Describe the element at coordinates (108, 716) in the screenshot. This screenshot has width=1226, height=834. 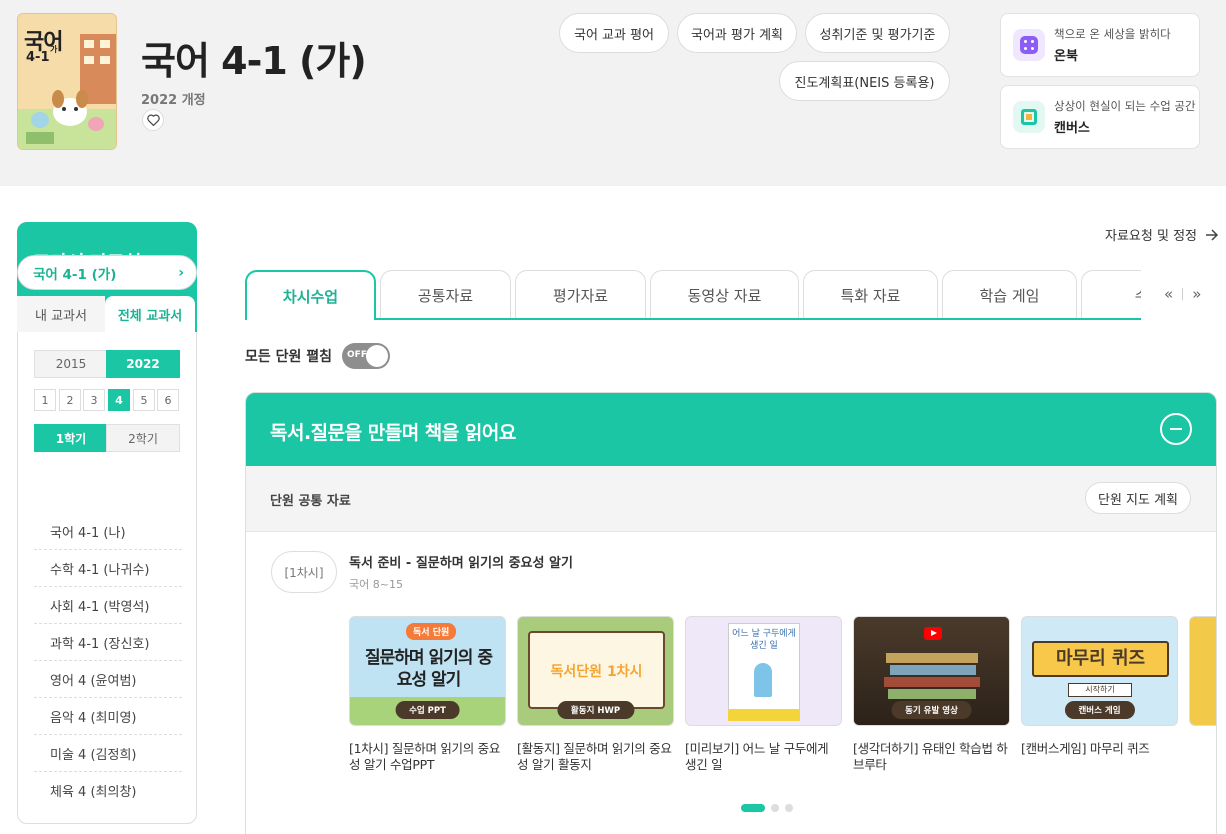
I see `sidebar-book-item: 음악 4 (최미영)` at that location.